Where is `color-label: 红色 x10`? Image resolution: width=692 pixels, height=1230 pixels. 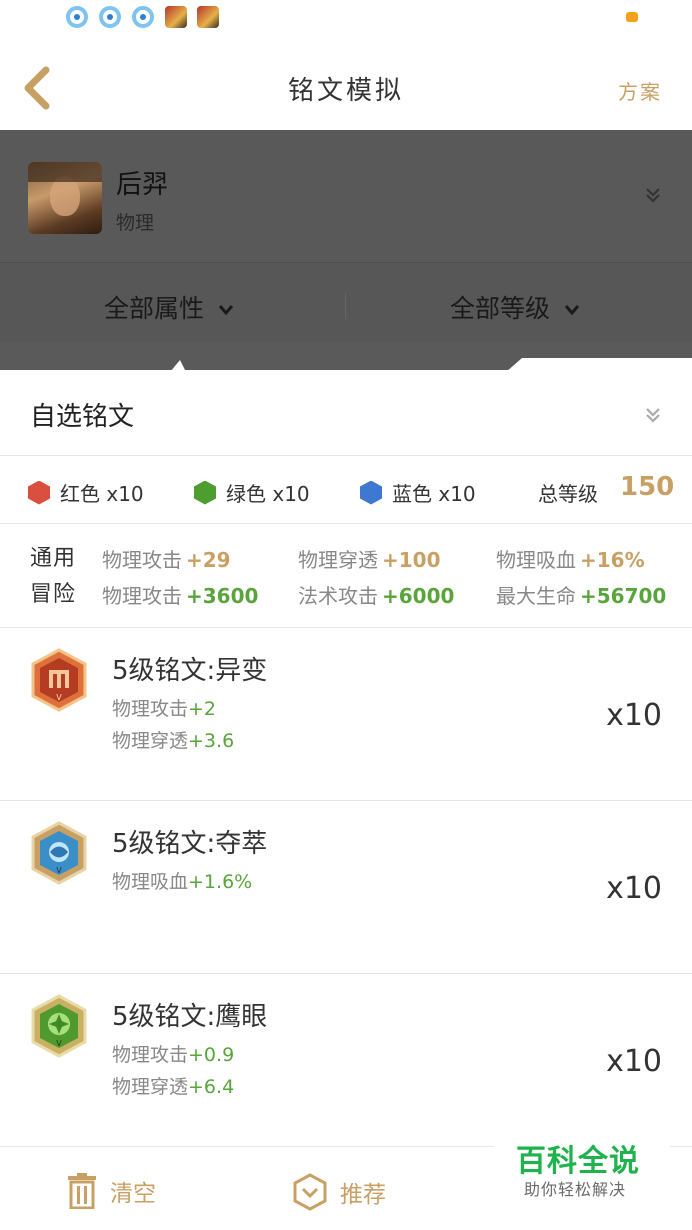 color-label: 红色 x10 is located at coordinates (102, 494).